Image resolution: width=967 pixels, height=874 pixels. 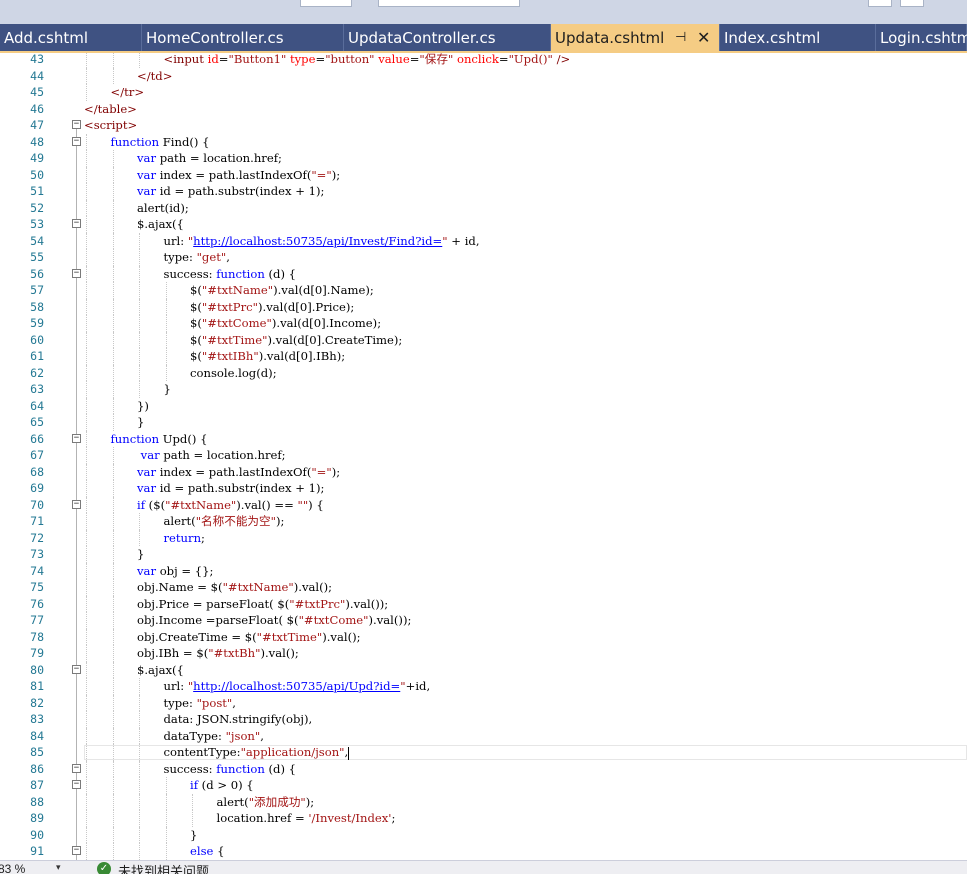 What do you see at coordinates (483, 851) in the screenshot?
I see `code-line: 91 − else {` at bounding box center [483, 851].